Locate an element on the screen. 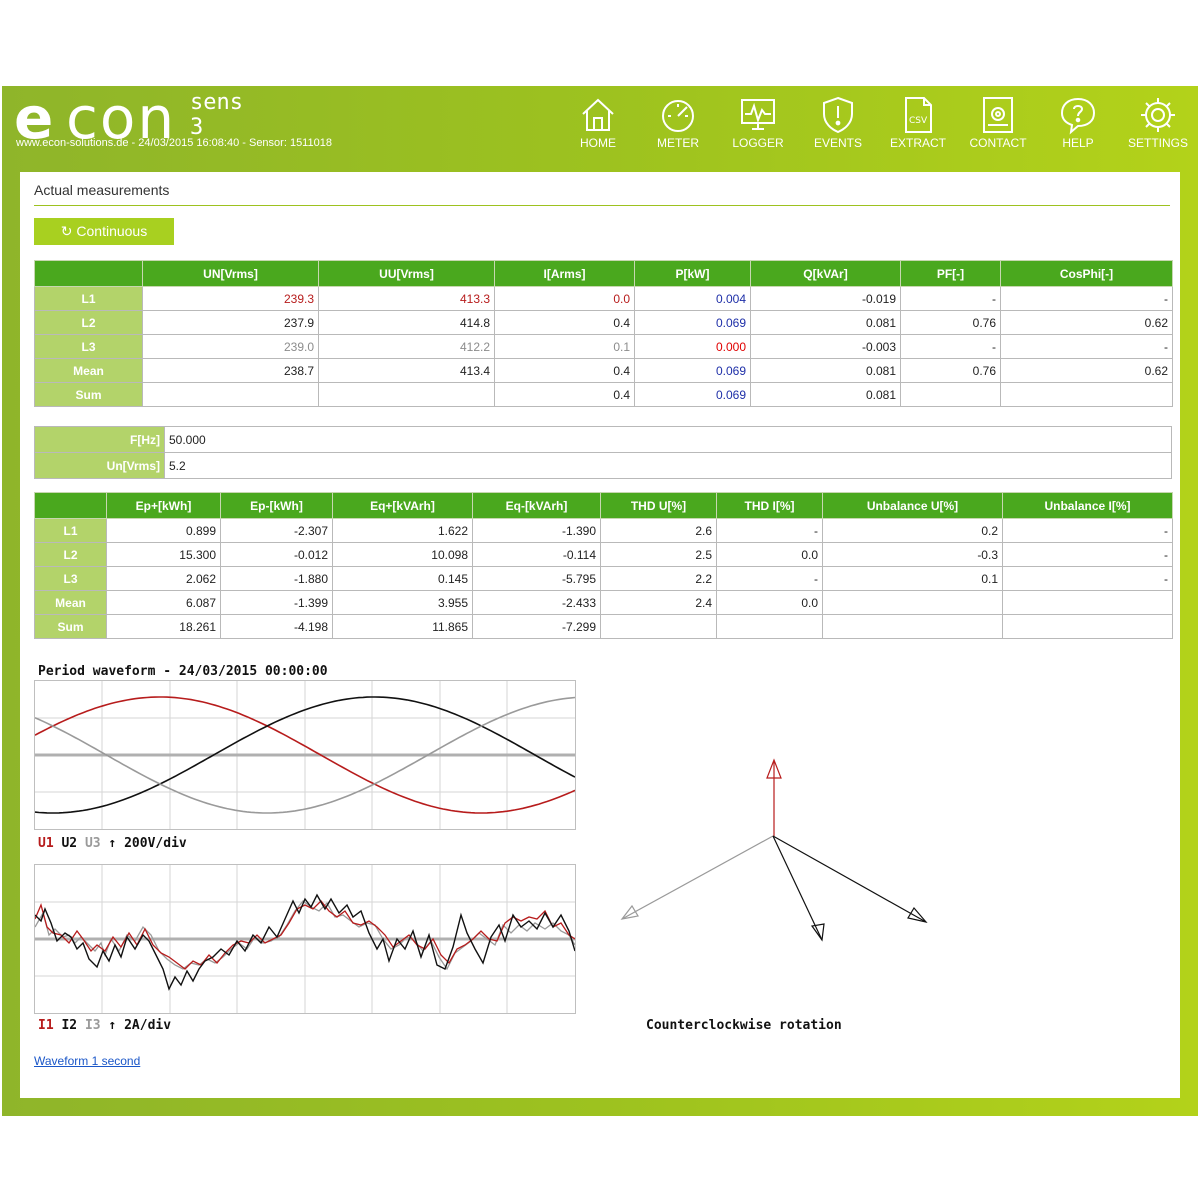  nav-extract: CSV EXTRACT is located at coordinates (918, 126).